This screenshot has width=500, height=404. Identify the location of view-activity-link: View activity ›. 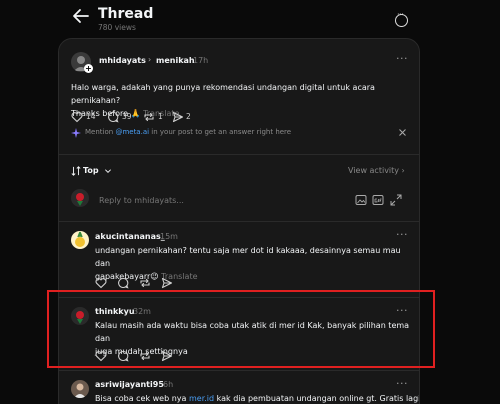
(376, 170).